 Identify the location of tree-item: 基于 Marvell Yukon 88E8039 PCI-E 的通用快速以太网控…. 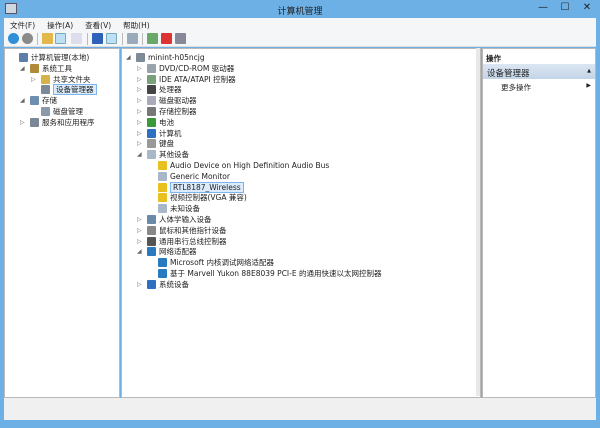
(301, 273).